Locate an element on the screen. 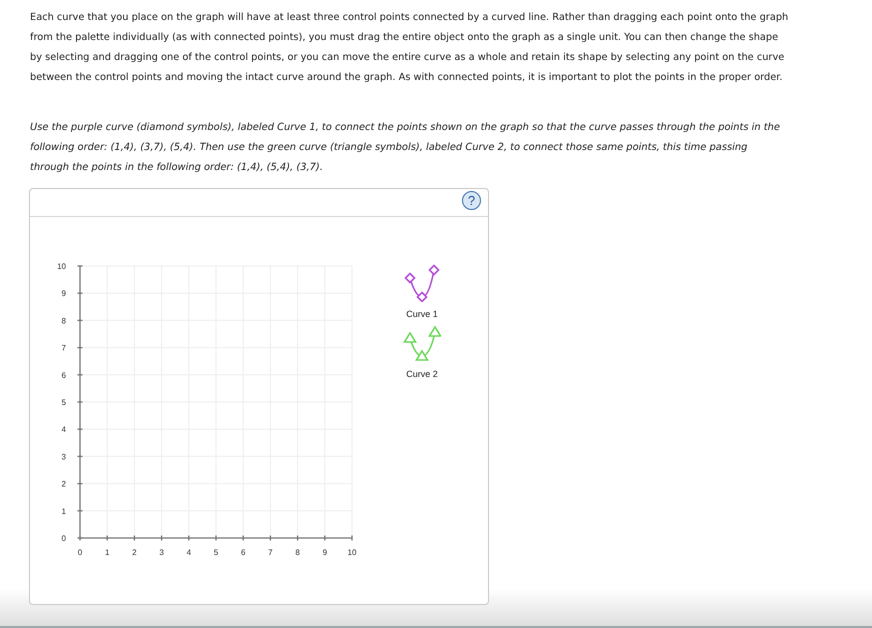  y-tick-label: 8 is located at coordinates (64, 321).